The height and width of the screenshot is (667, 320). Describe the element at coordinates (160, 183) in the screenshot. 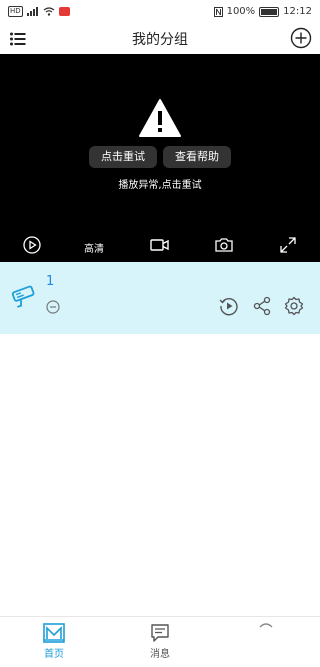

I see `playback-error-text: 播放异常,点击重试` at that location.